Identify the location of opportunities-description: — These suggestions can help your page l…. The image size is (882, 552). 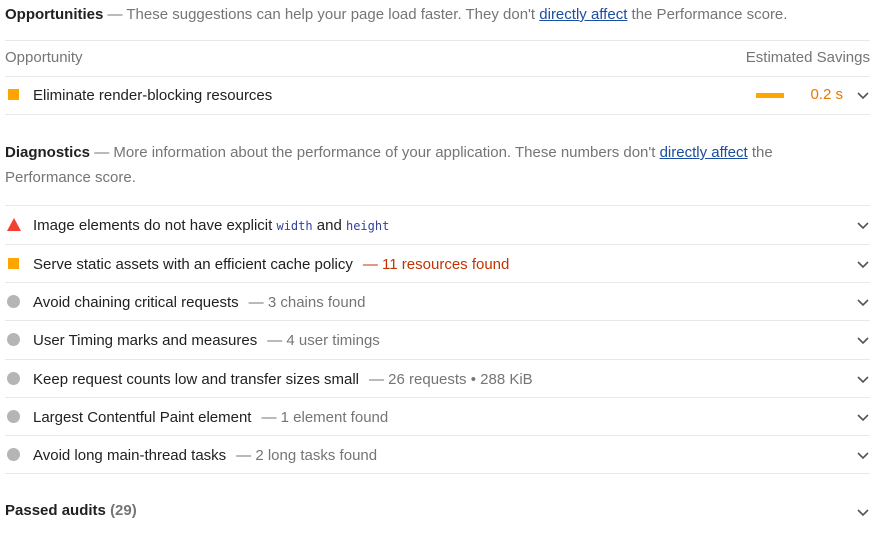
(321, 14).